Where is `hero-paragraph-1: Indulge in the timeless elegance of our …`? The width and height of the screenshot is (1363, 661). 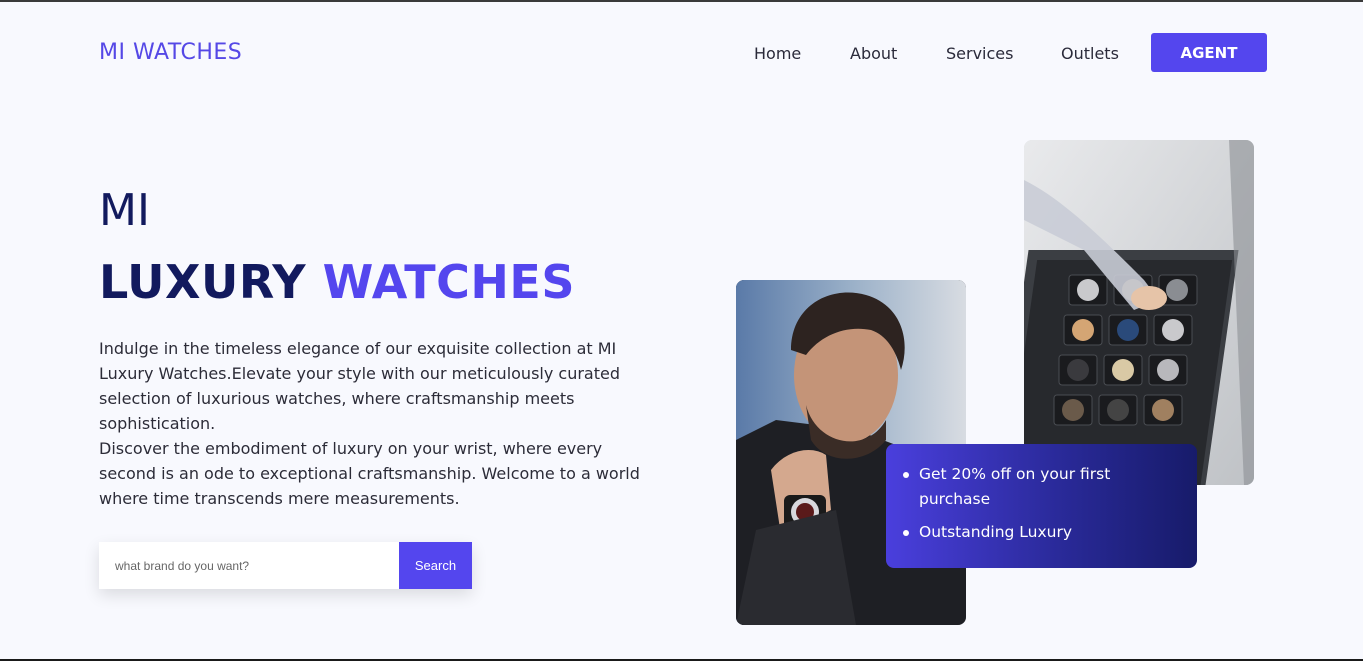
hero-paragraph-1: Indulge in the timeless elegance of our … is located at coordinates (359, 386).